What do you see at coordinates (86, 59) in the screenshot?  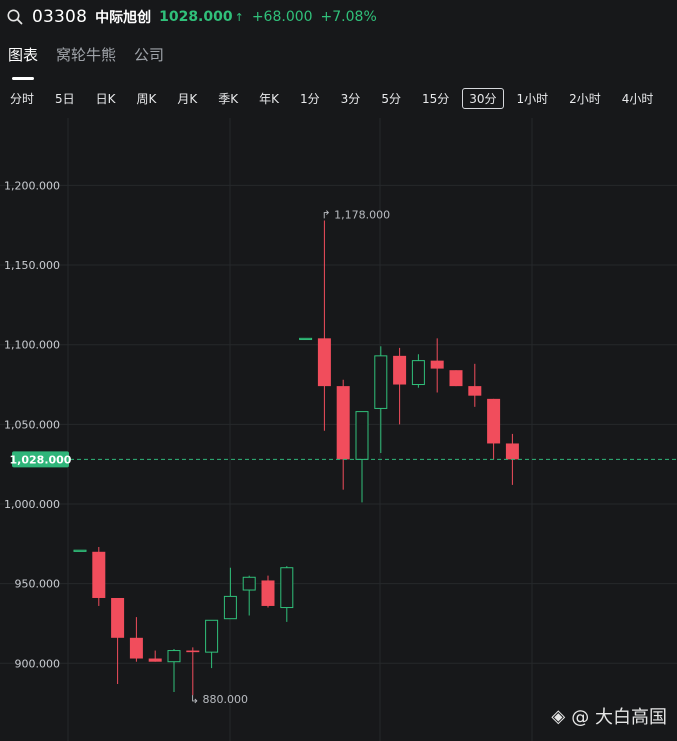 I see `tab-1: 窝轮牛熊` at bounding box center [86, 59].